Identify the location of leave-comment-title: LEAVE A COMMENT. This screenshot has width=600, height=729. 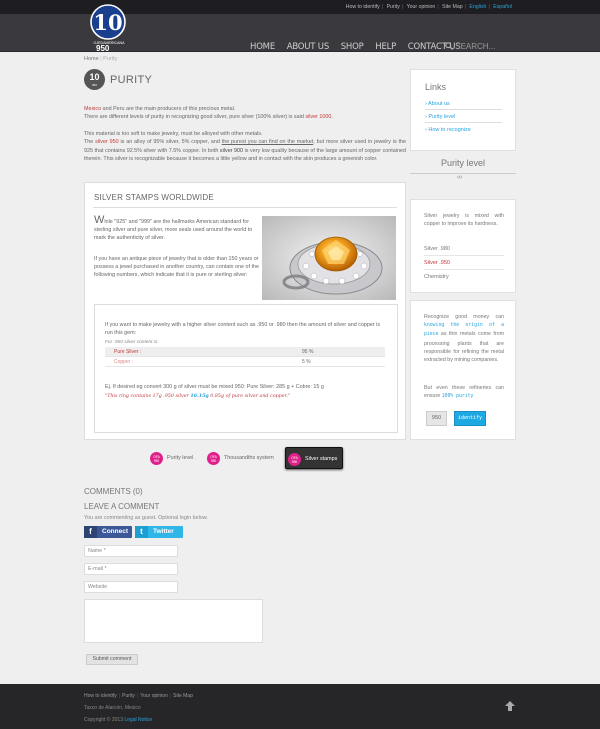
(122, 506).